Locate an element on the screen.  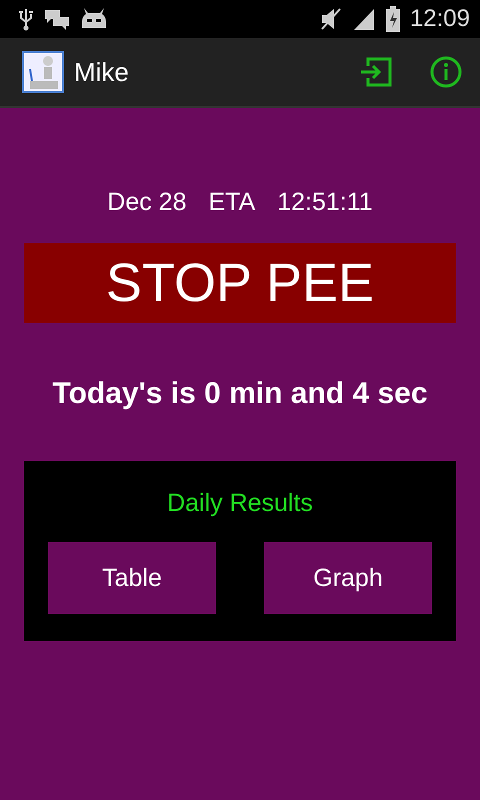
sign-in-icon is located at coordinates (376, 72).